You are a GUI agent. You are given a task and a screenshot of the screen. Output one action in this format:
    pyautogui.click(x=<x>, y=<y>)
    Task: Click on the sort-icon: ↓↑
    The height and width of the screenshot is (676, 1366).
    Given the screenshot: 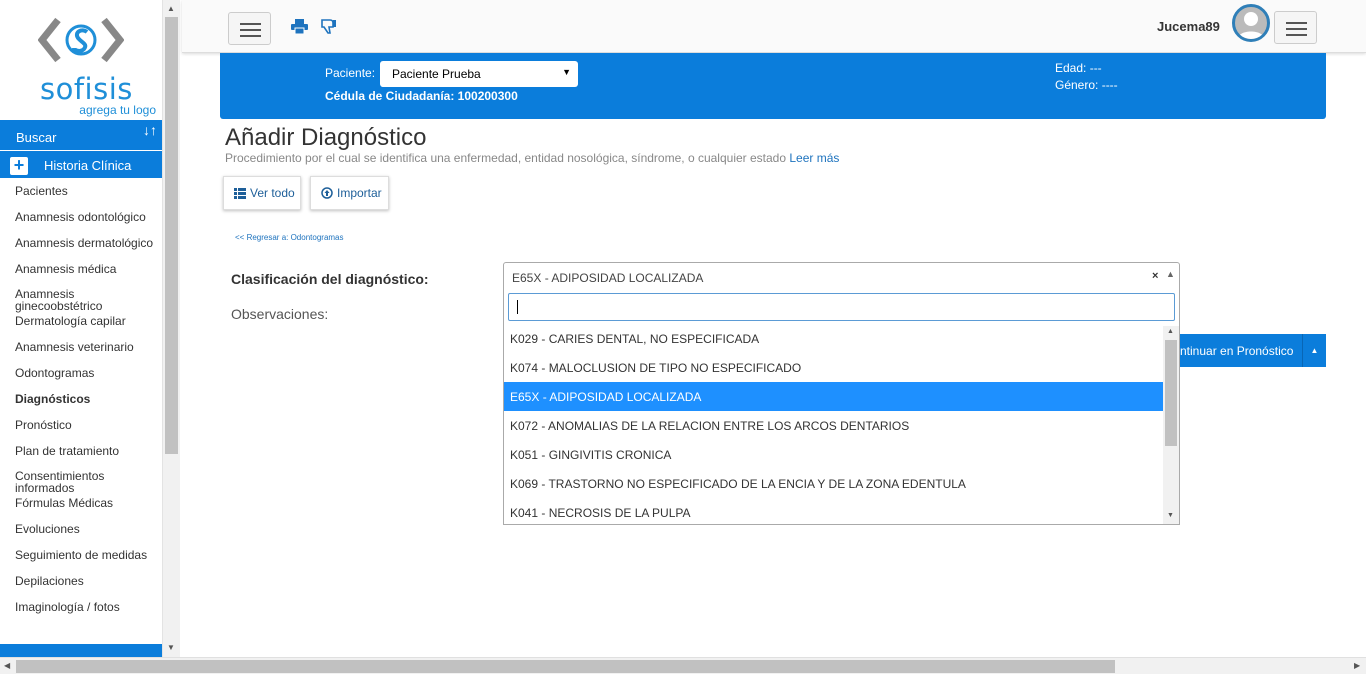 What is the action you would take?
    pyautogui.click(x=150, y=130)
    